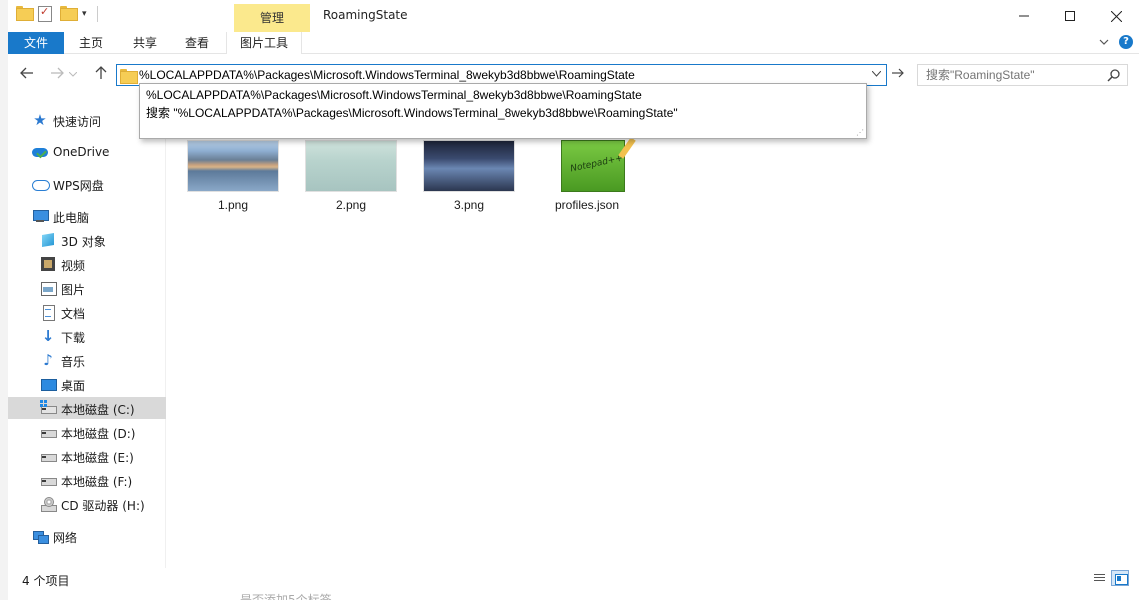 The image size is (1139, 600). I want to click on sidebar-item-this-pc: 此电脑, so click(87, 216).